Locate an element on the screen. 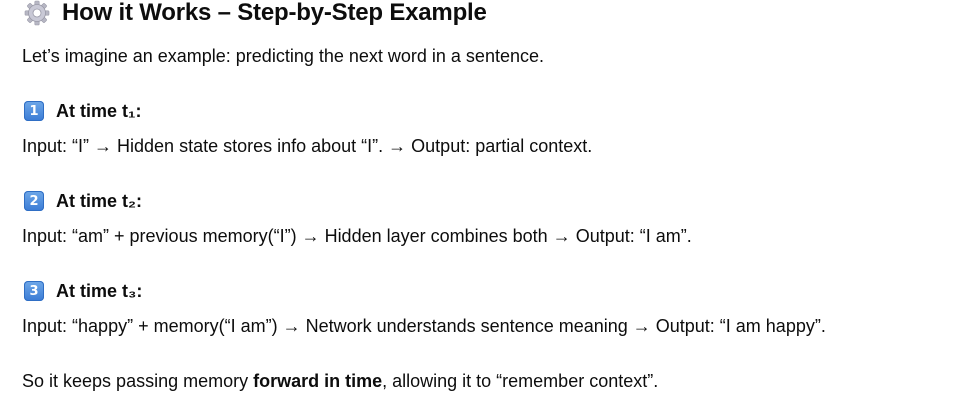 This screenshot has height=402, width=960. step-1-title: 1 At time t₁: is located at coordinates (82, 111).